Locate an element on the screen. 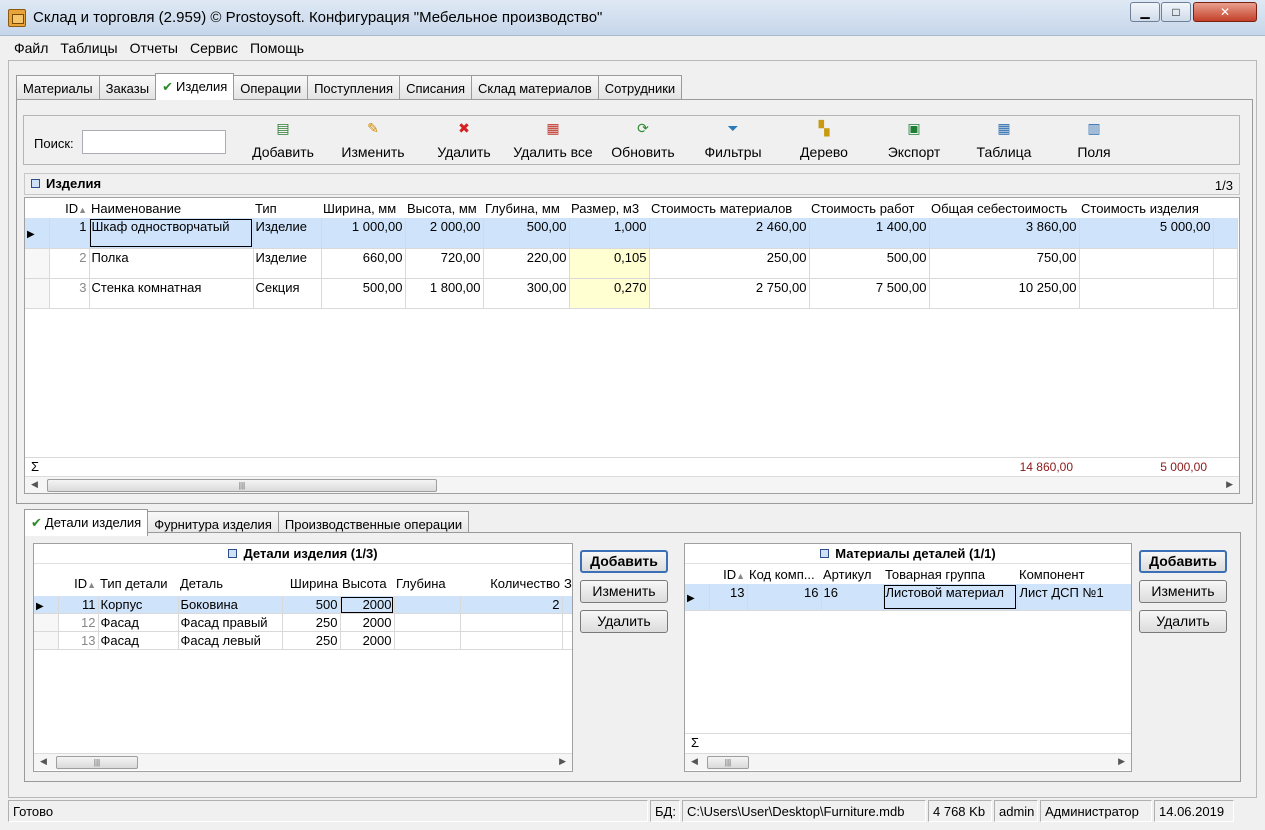 Image resolution: width=1265 pixels, height=830 pixels. column-header-quantity: Количество is located at coordinates (511, 583).